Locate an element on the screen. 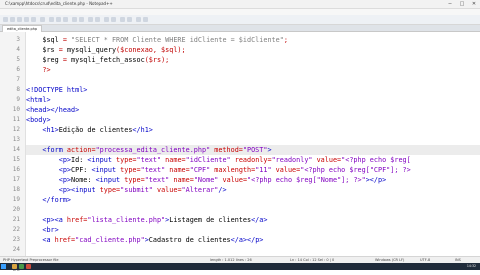 The height and width of the screenshot is (275, 480). record-macro-icon is located at coordinates (138, 19).